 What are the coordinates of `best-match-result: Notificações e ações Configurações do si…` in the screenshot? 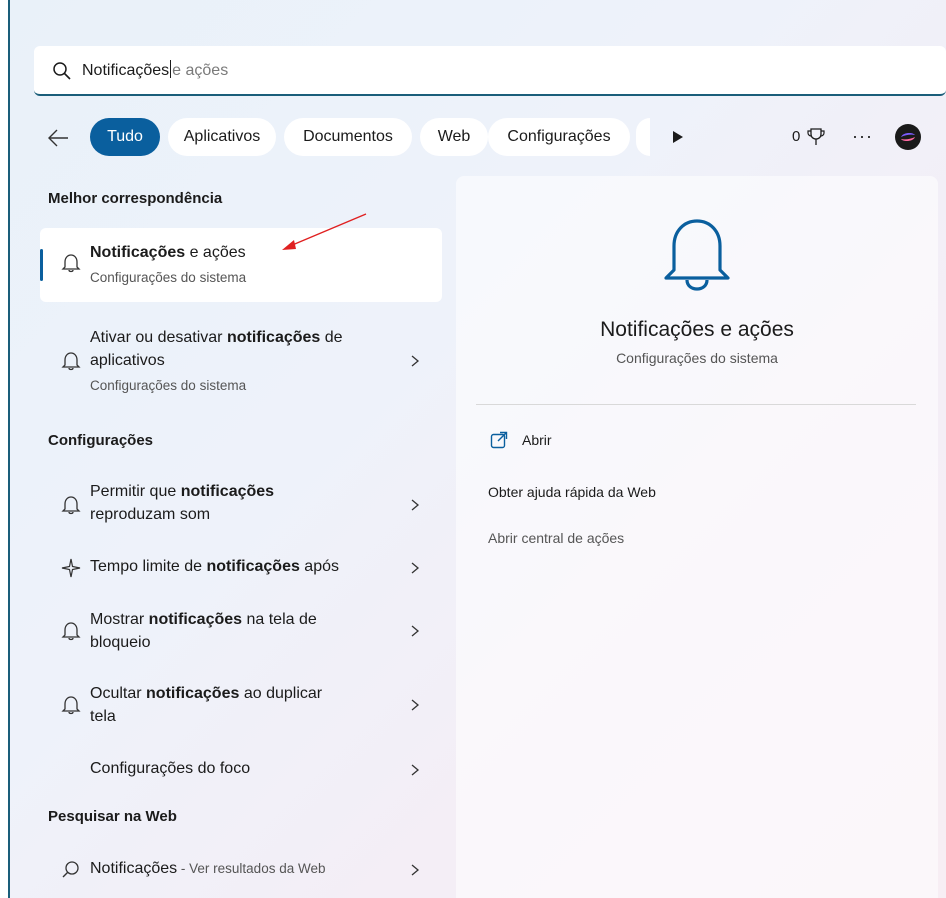 It's located at (241, 265).